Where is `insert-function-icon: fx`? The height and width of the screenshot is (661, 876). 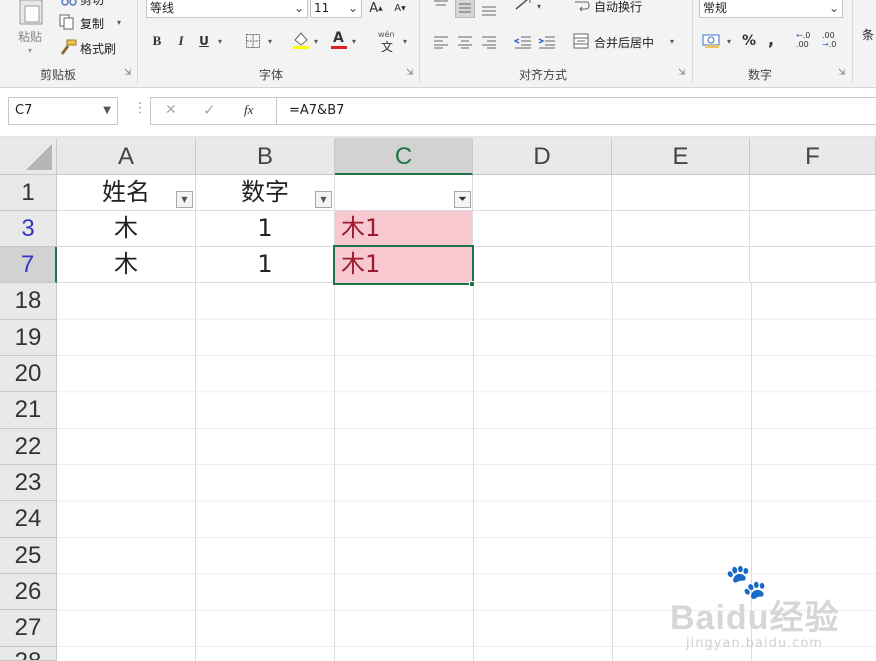
insert-function-icon: fx is located at coordinates (248, 110).